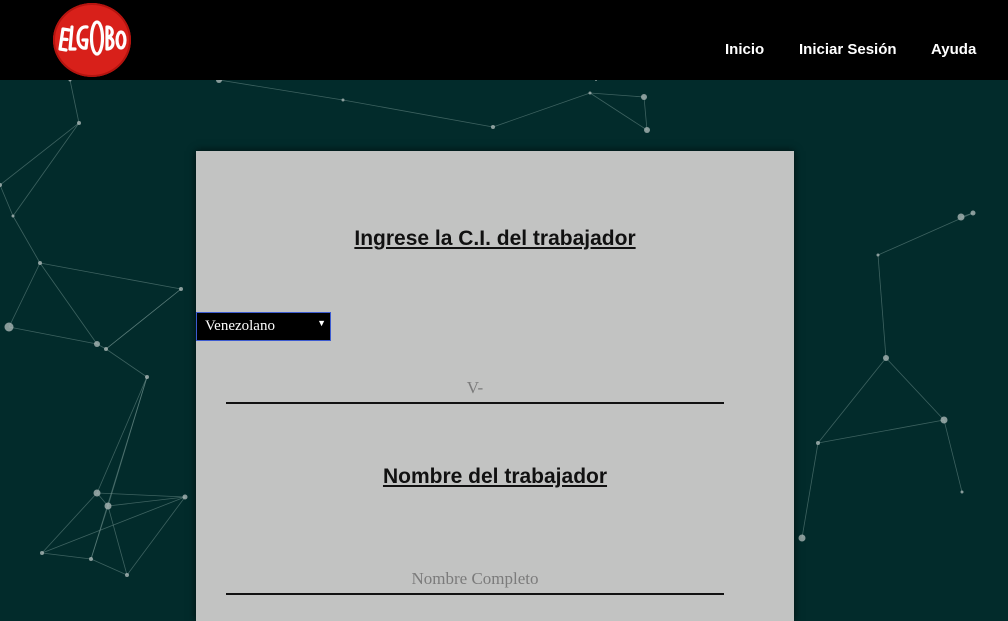 The width and height of the screenshot is (1008, 621). I want to click on nav-inicio-link: Inicio, so click(744, 49).